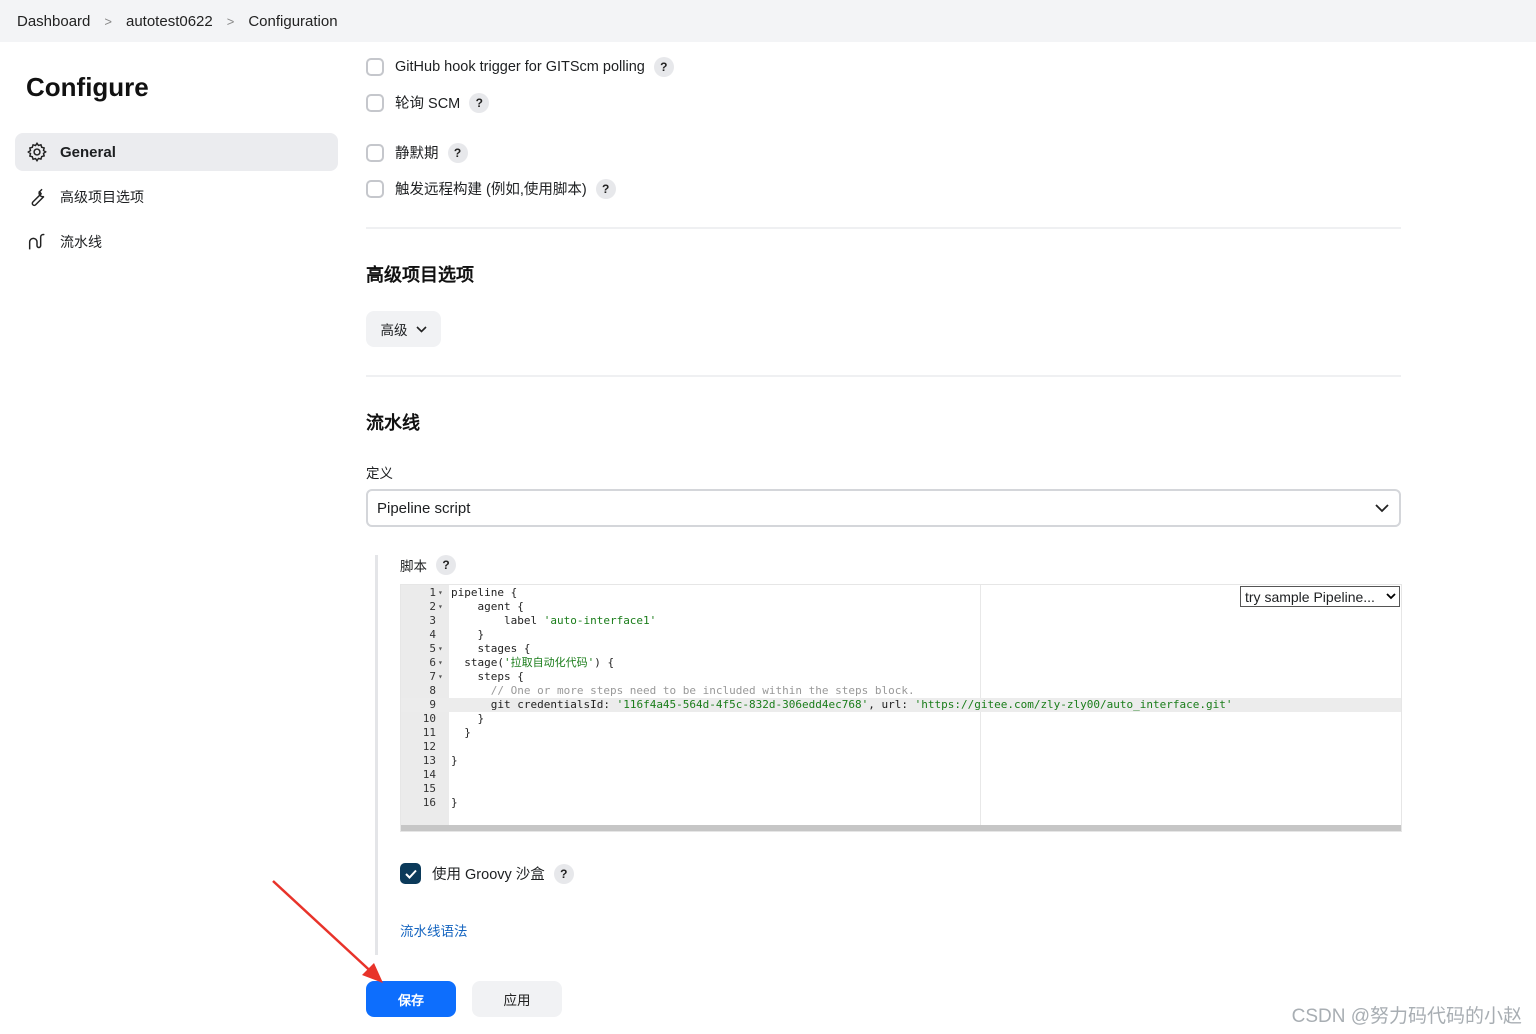  Describe the element at coordinates (428, 565) in the screenshot. I see `script-label-row: 脚本 ?` at that location.